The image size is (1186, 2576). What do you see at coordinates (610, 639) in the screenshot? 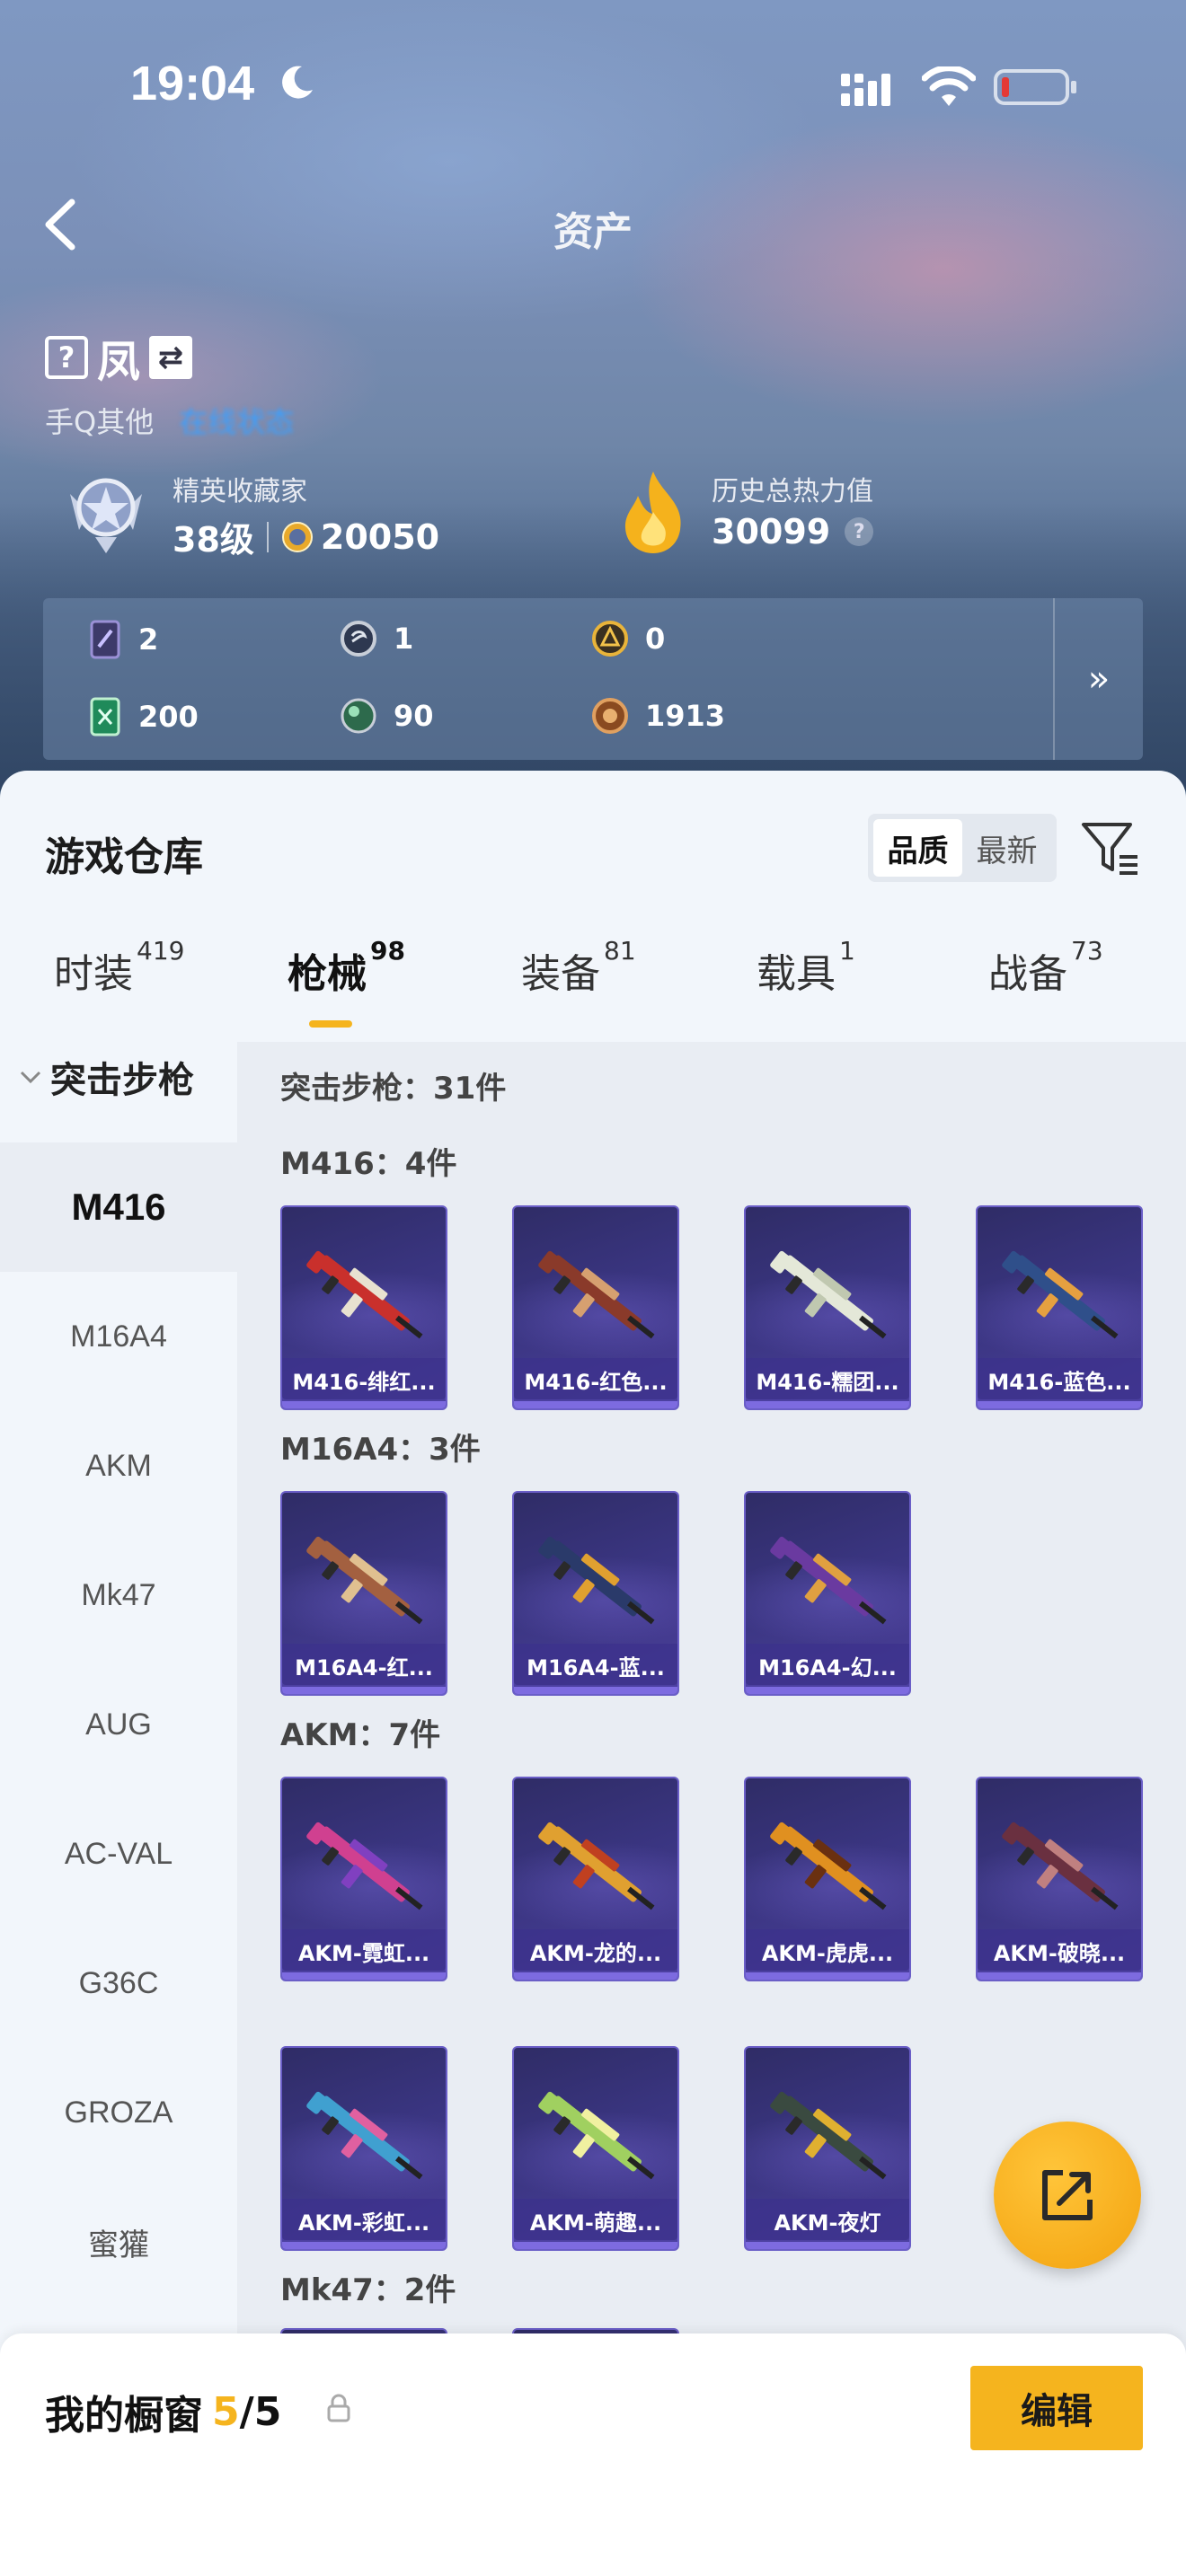
I see `gold-coin-icon` at bounding box center [610, 639].